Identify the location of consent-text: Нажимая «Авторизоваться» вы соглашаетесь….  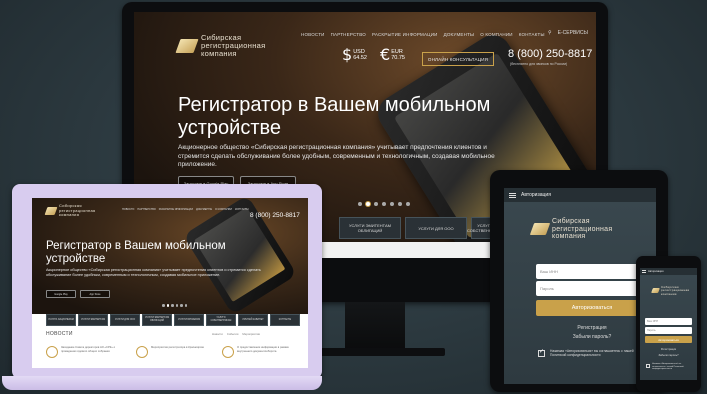
(668, 367).